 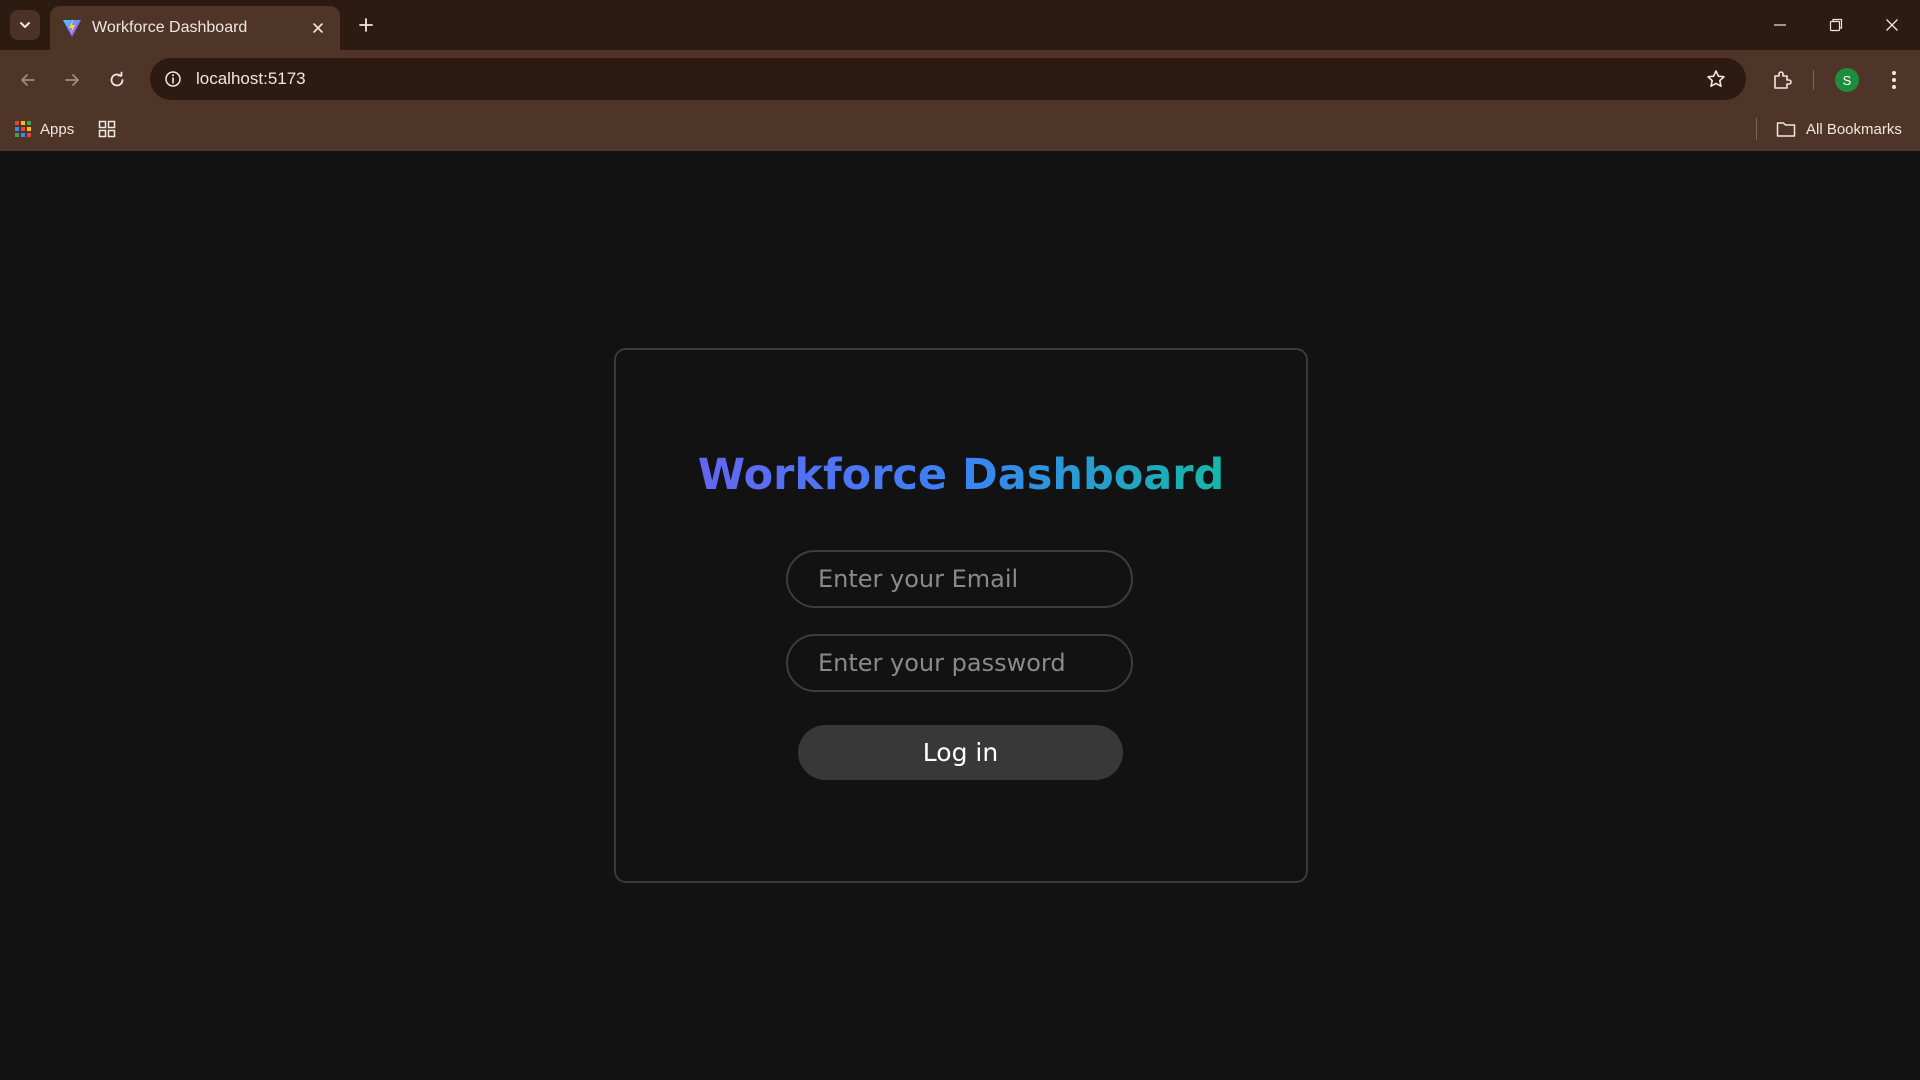 I want to click on more-vertical-icon, so click(x=1894, y=80).